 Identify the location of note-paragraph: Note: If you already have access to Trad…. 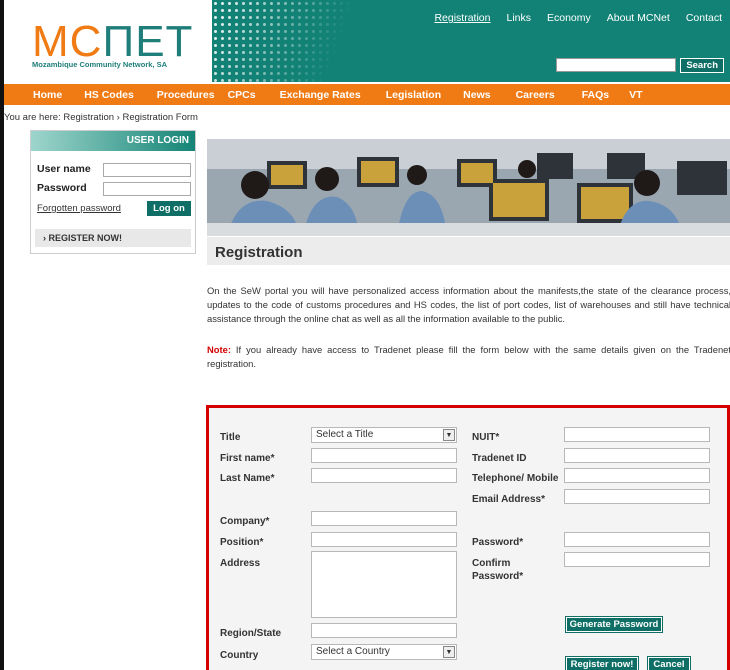
(468, 357).